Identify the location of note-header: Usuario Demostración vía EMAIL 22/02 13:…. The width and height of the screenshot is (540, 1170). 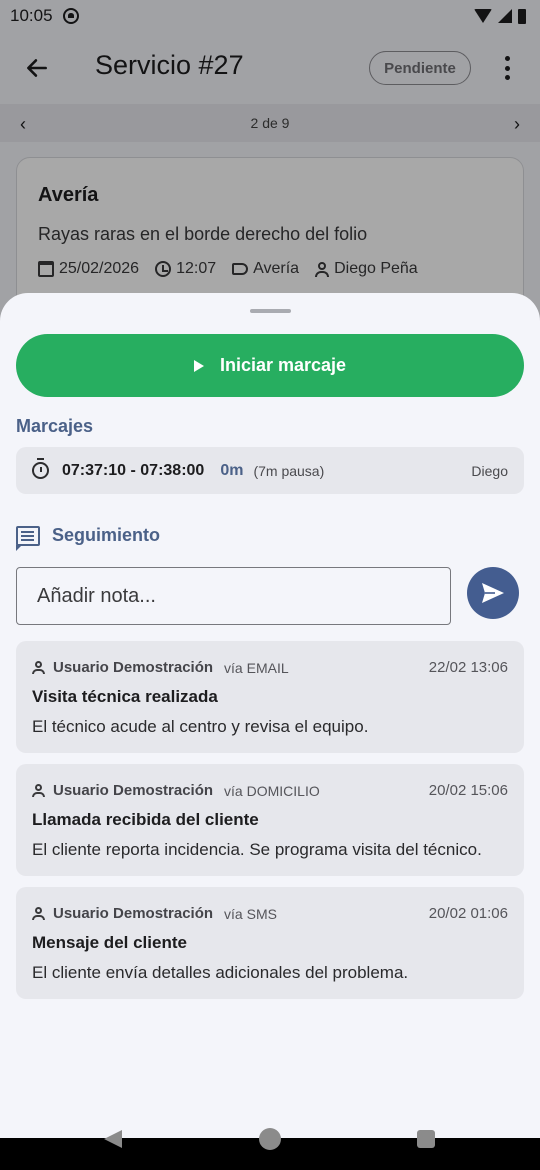
(270, 667).